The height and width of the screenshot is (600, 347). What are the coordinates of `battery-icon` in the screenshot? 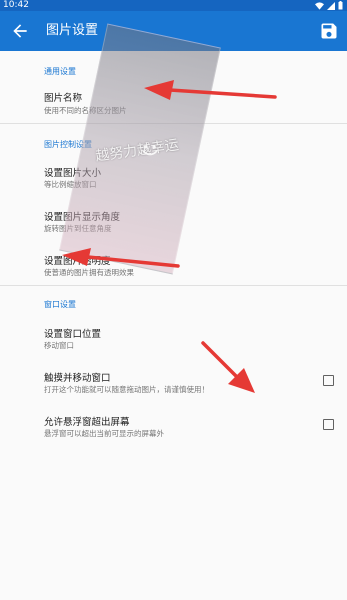 It's located at (340, 5).